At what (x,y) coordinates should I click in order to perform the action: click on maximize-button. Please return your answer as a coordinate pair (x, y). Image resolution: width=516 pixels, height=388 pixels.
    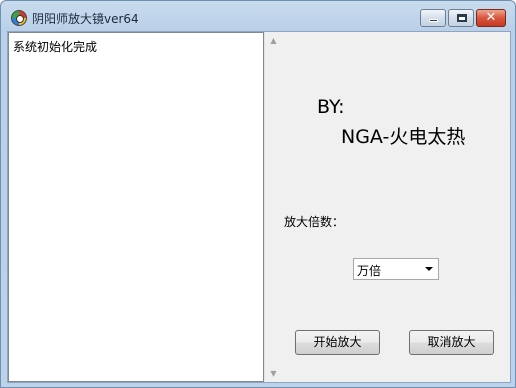
    Looking at the image, I should click on (461, 18).